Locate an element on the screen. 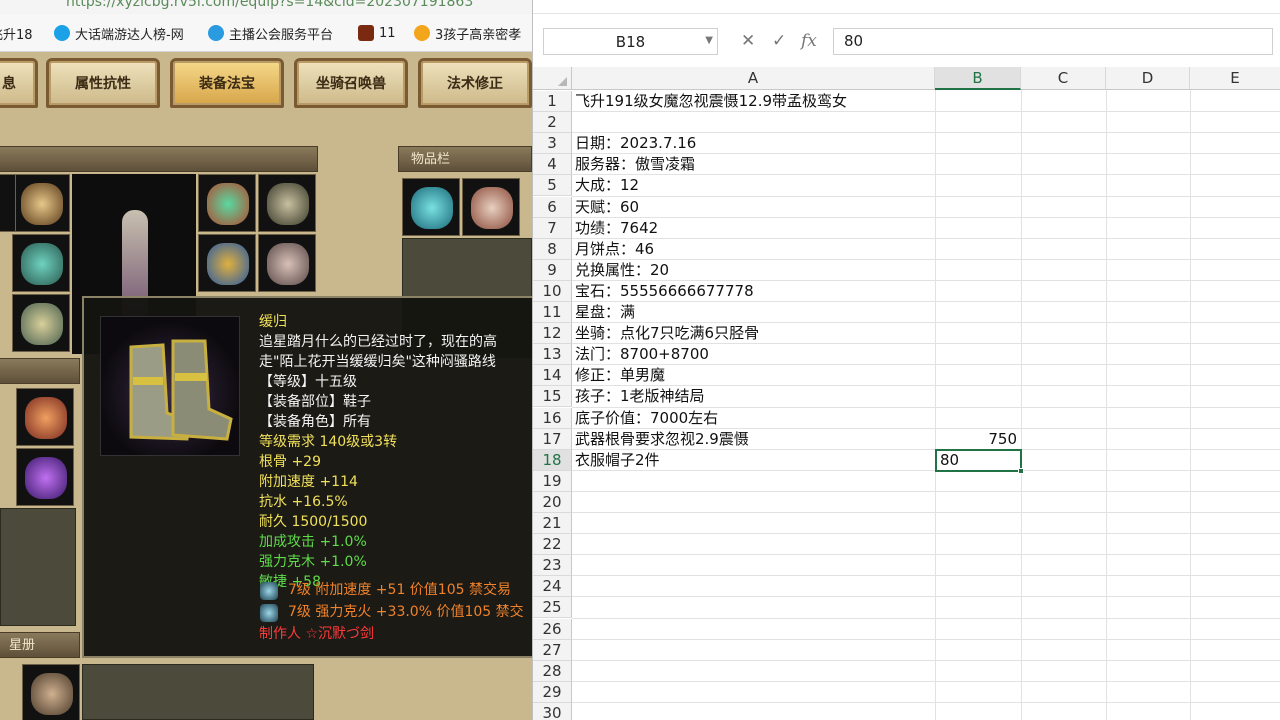 The height and width of the screenshot is (720, 1280). equip-slot-left is located at coordinates (8, 203).